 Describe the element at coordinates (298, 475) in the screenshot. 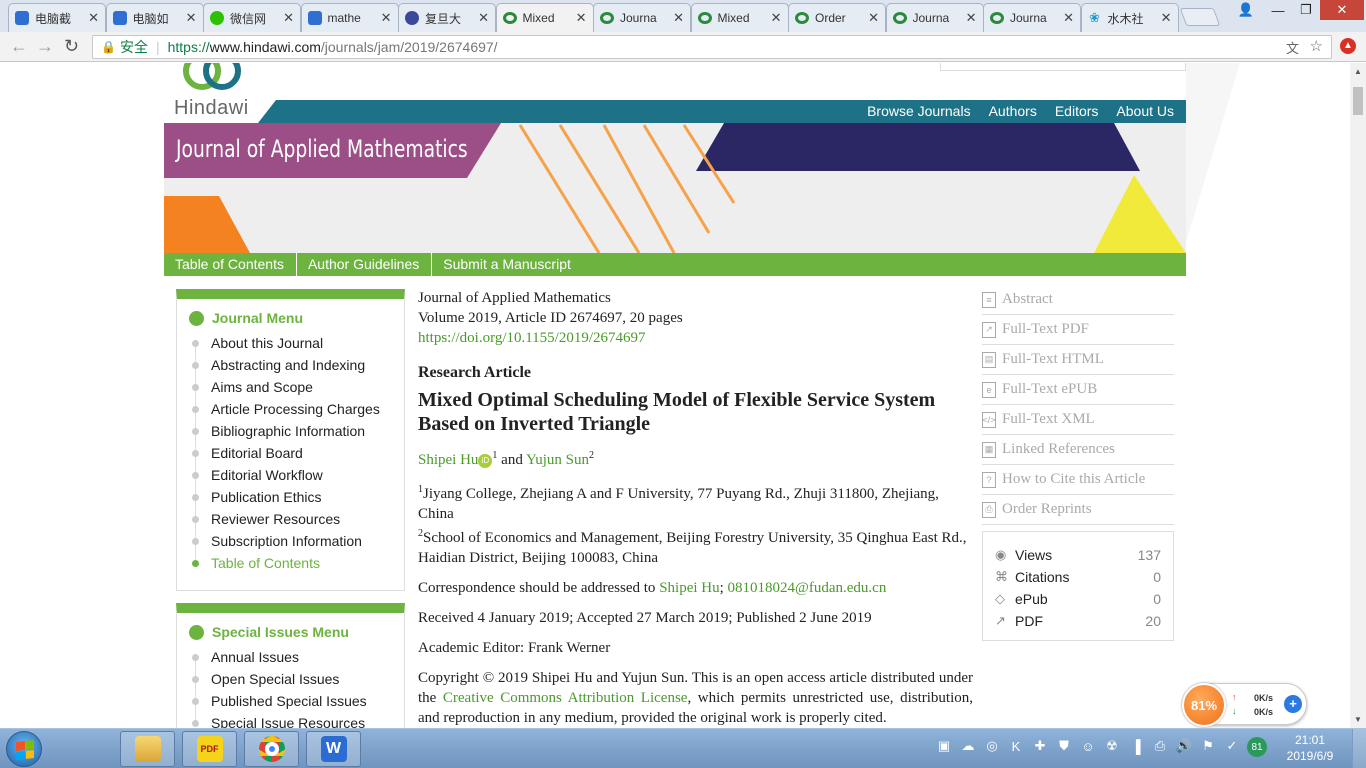

I see `journal-menu-item: Editorial Workflow` at that location.